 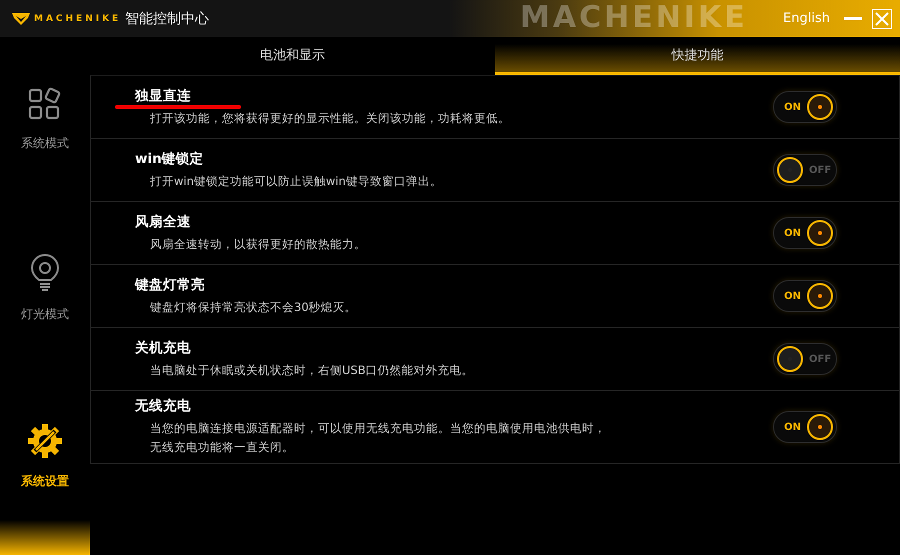 What do you see at coordinates (163, 406) in the screenshot?
I see `feature-title: 无线充电` at bounding box center [163, 406].